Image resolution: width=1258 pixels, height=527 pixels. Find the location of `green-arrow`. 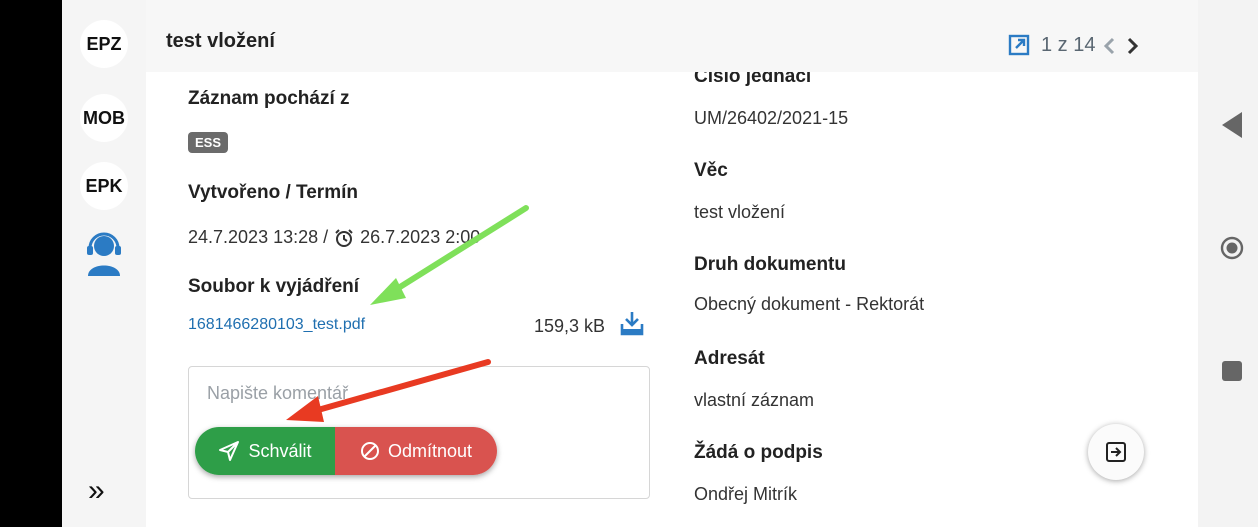

green-arrow is located at coordinates (449, 255).